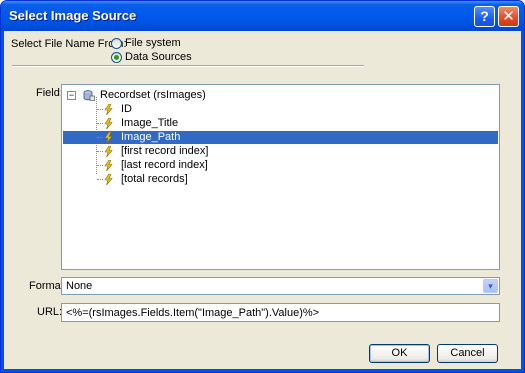 This screenshot has height=373, width=525. I want to click on tree-item-label: ID, so click(126, 109).